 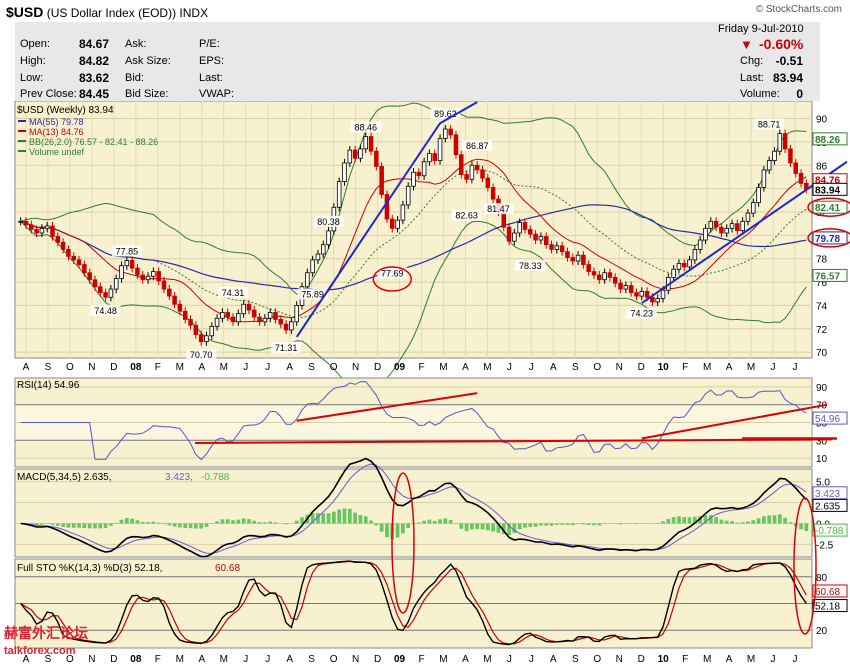 What do you see at coordinates (477, 146) in the screenshot?
I see `price-annotation-label: 86.87` at bounding box center [477, 146].